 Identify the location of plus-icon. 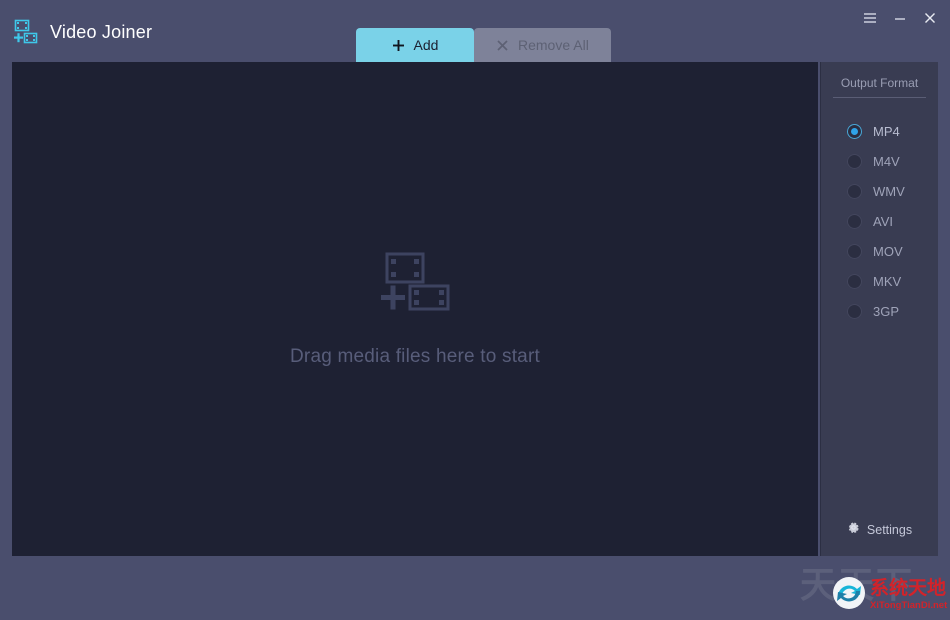
(398, 45).